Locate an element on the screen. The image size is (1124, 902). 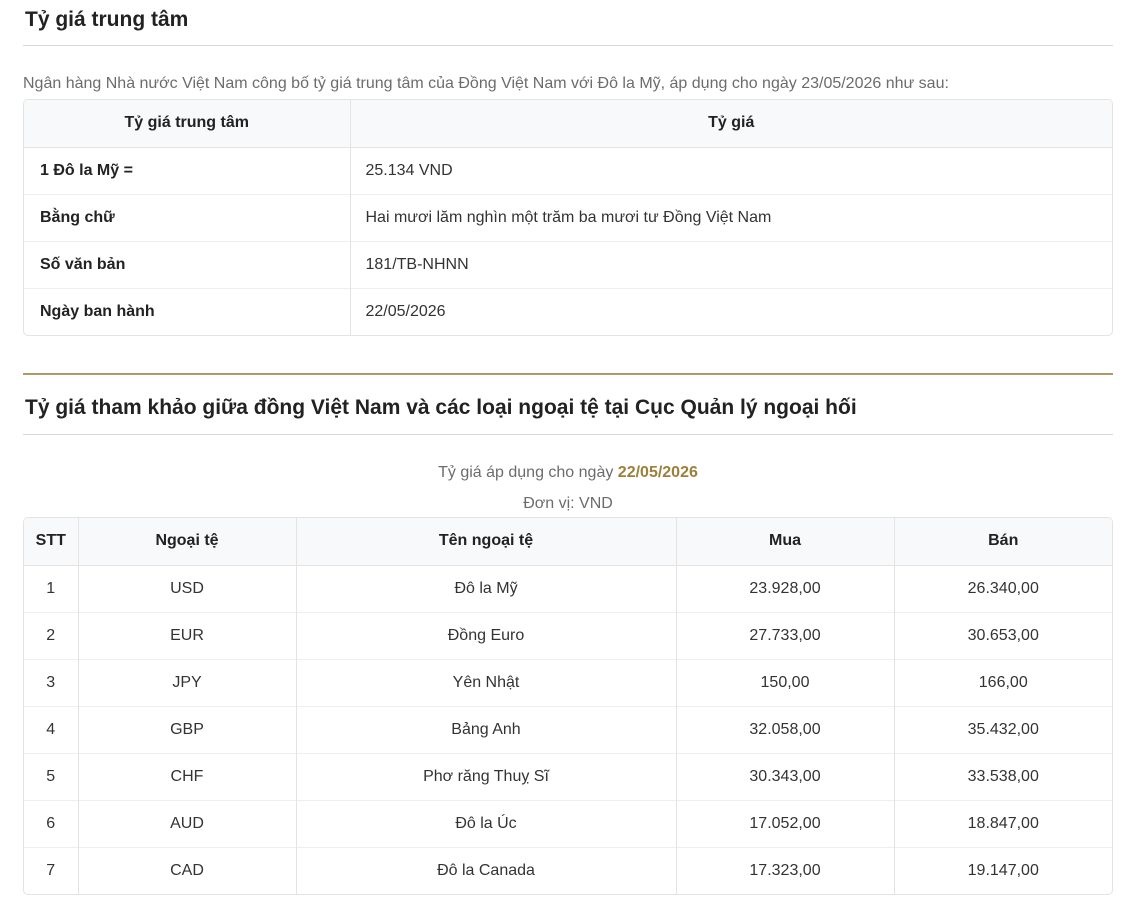
column-header-stt: STT is located at coordinates (51, 542).